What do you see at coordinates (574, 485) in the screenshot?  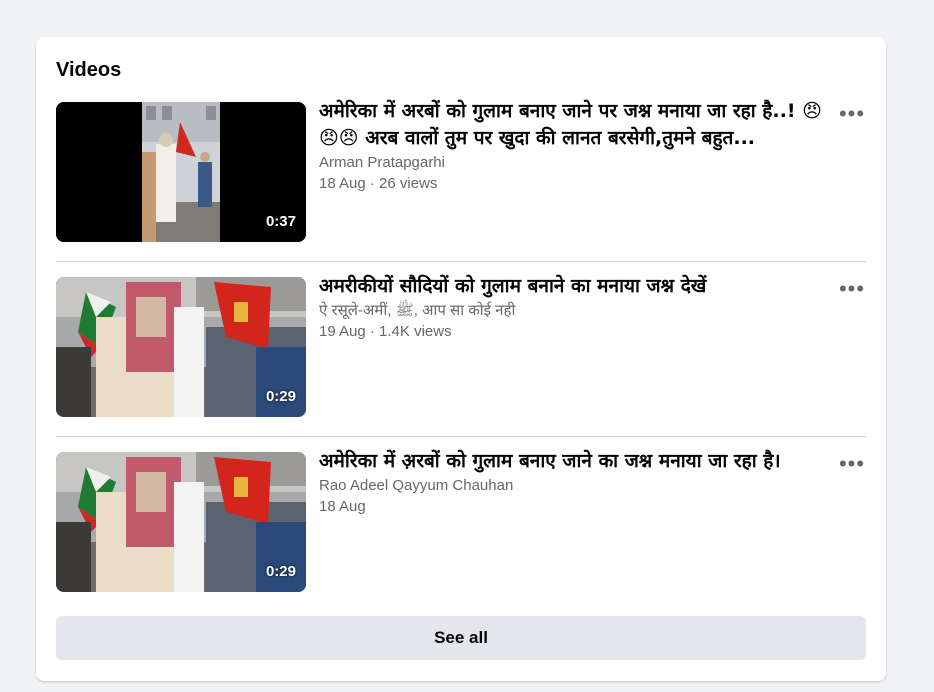 I see `video-author: Rao Adeel Qayyum Chauhan` at bounding box center [574, 485].